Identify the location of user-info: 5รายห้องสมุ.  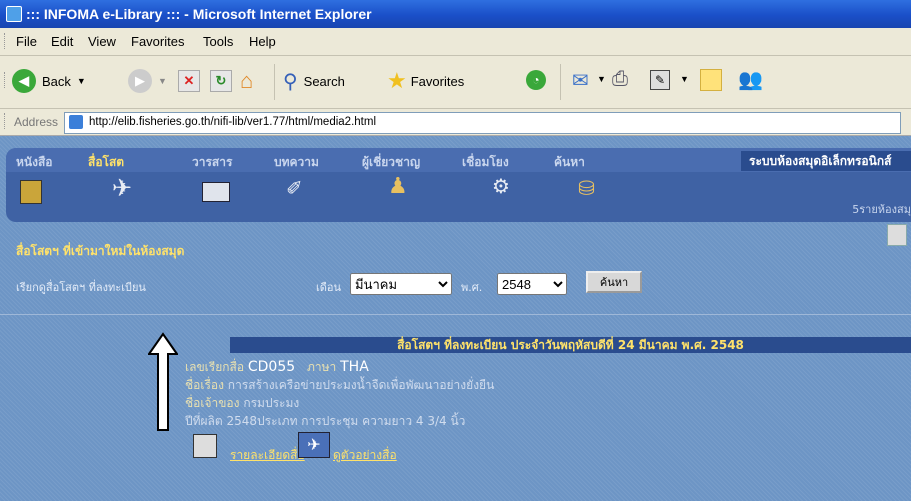
(881, 209).